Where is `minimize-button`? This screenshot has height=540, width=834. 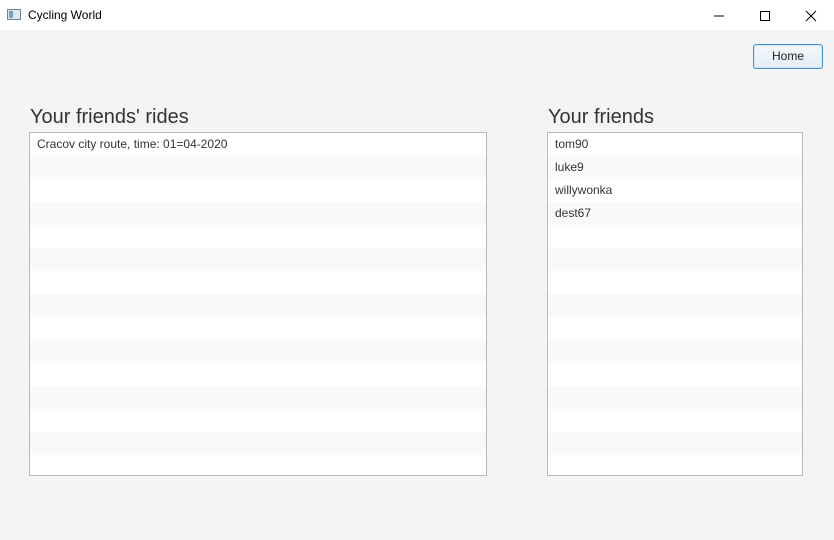
minimize-button is located at coordinates (719, 15).